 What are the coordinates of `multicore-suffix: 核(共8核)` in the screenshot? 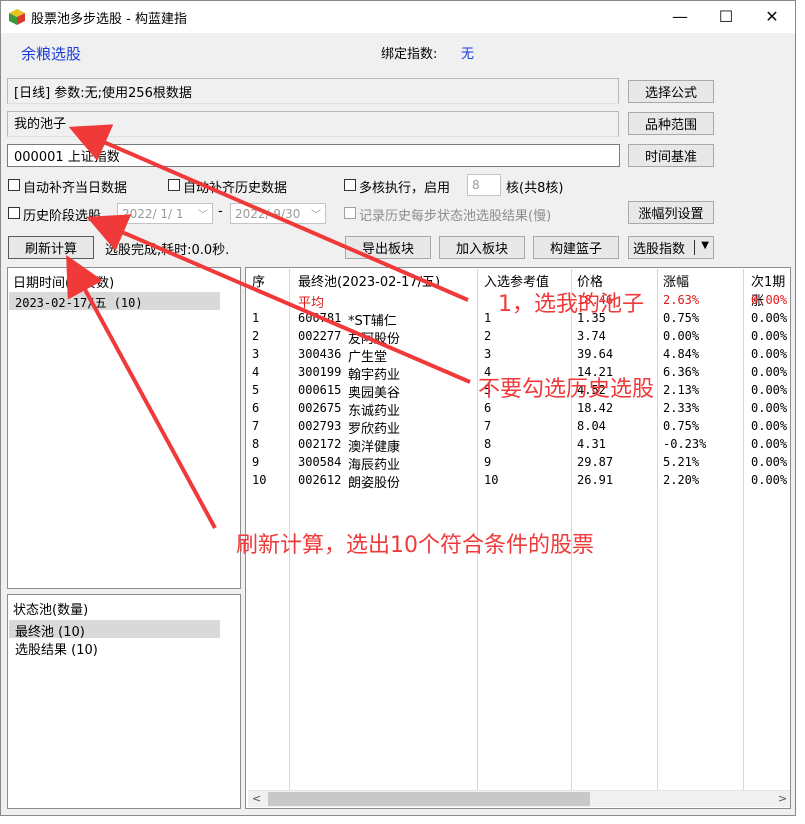 It's located at (535, 188).